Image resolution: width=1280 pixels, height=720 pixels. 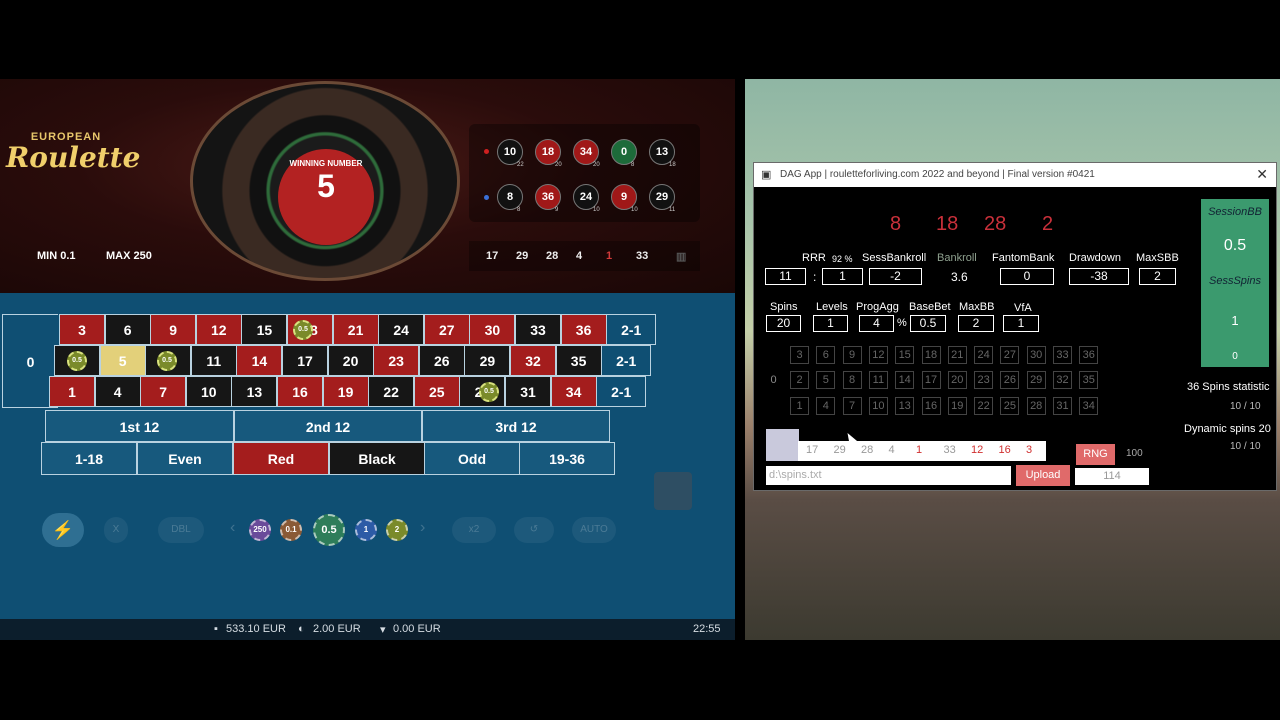 What do you see at coordinates (328, 426) in the screenshot?
I see `bet-dozen: 2nd 12` at bounding box center [328, 426].